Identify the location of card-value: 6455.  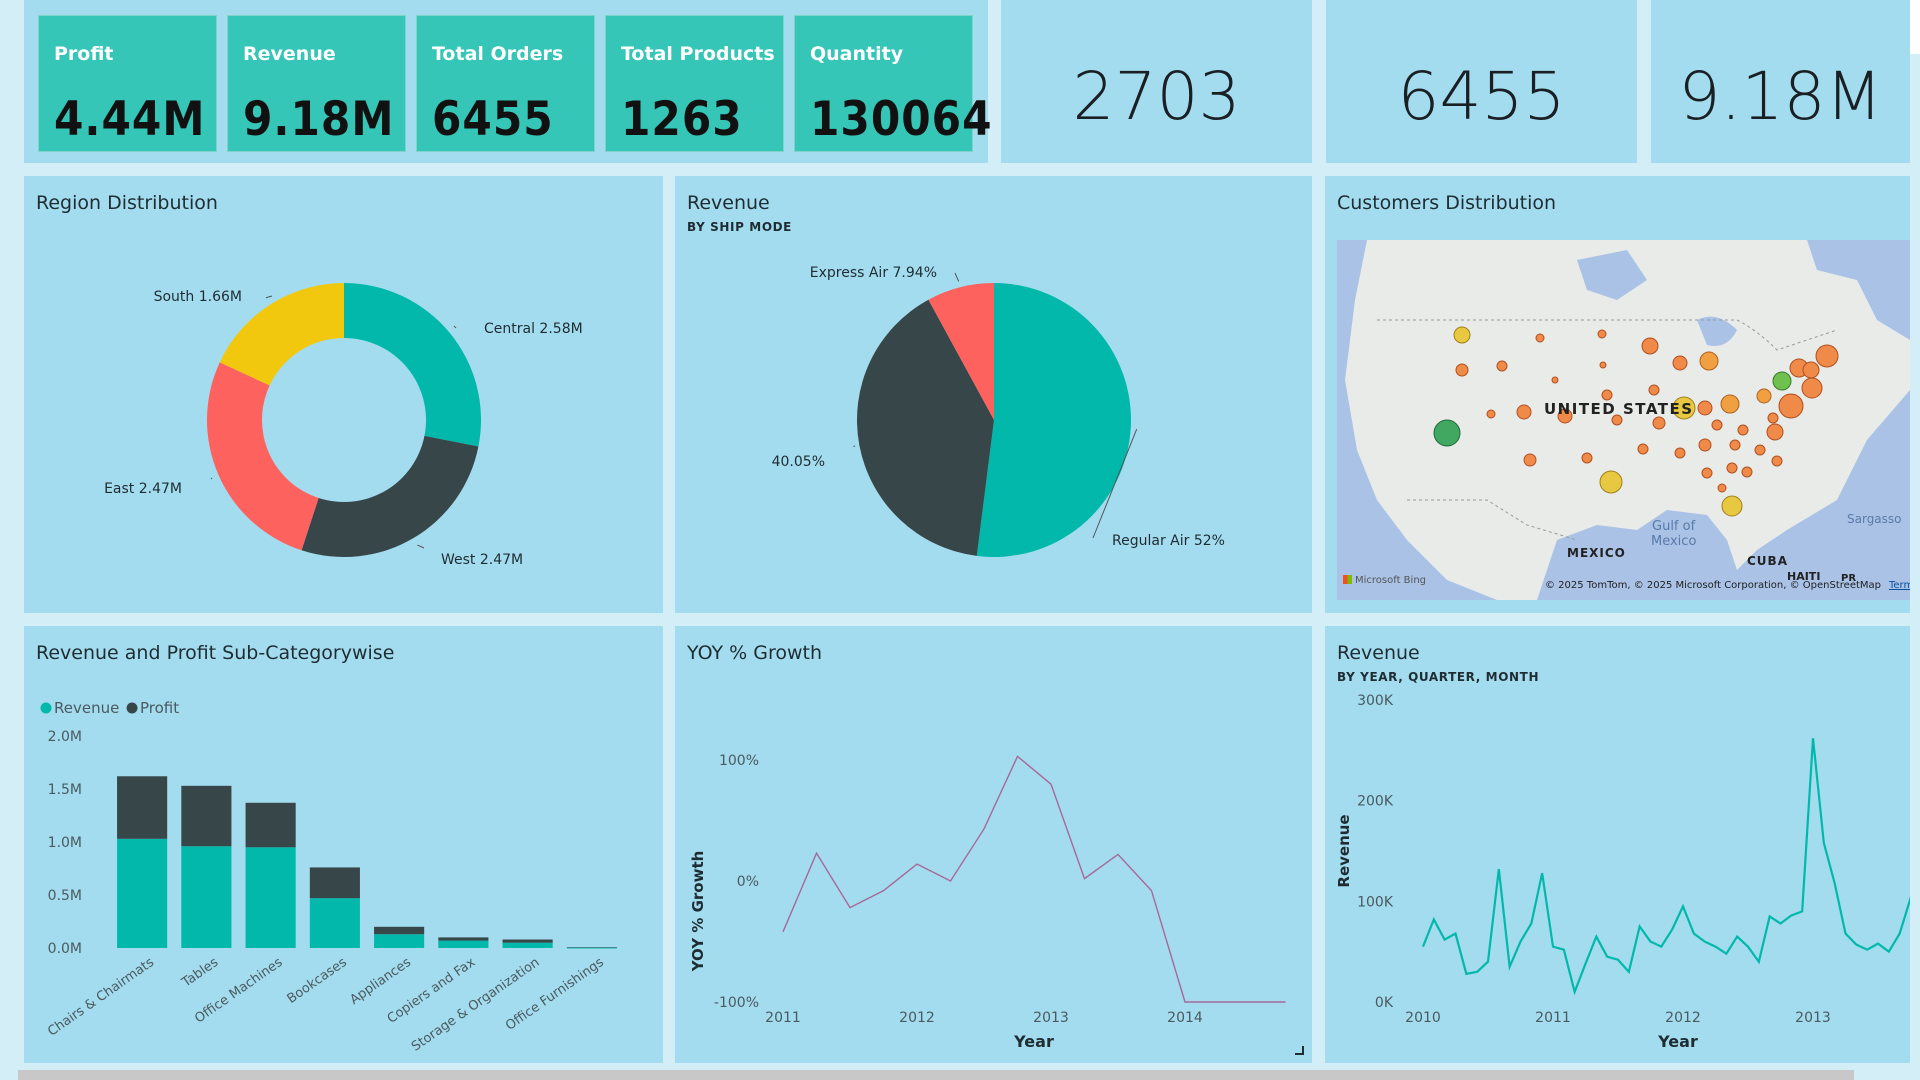
(1481, 96).